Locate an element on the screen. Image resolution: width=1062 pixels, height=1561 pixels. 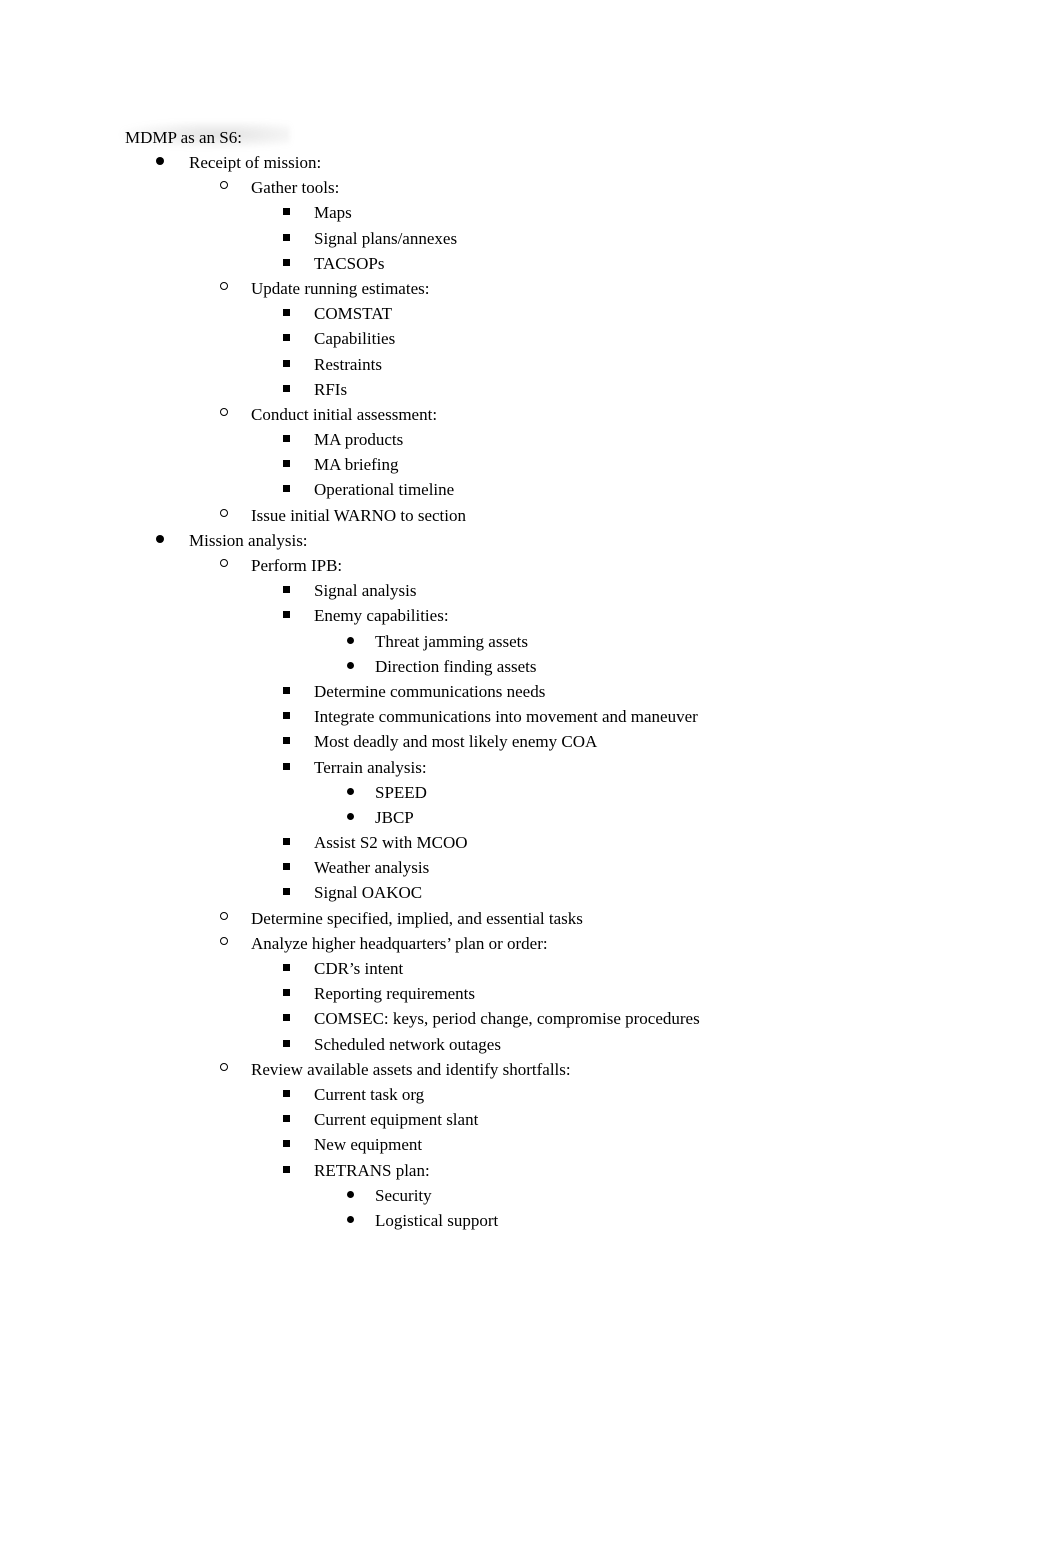
outline-item-level-3: Signal analysis is located at coordinates (531, 590).